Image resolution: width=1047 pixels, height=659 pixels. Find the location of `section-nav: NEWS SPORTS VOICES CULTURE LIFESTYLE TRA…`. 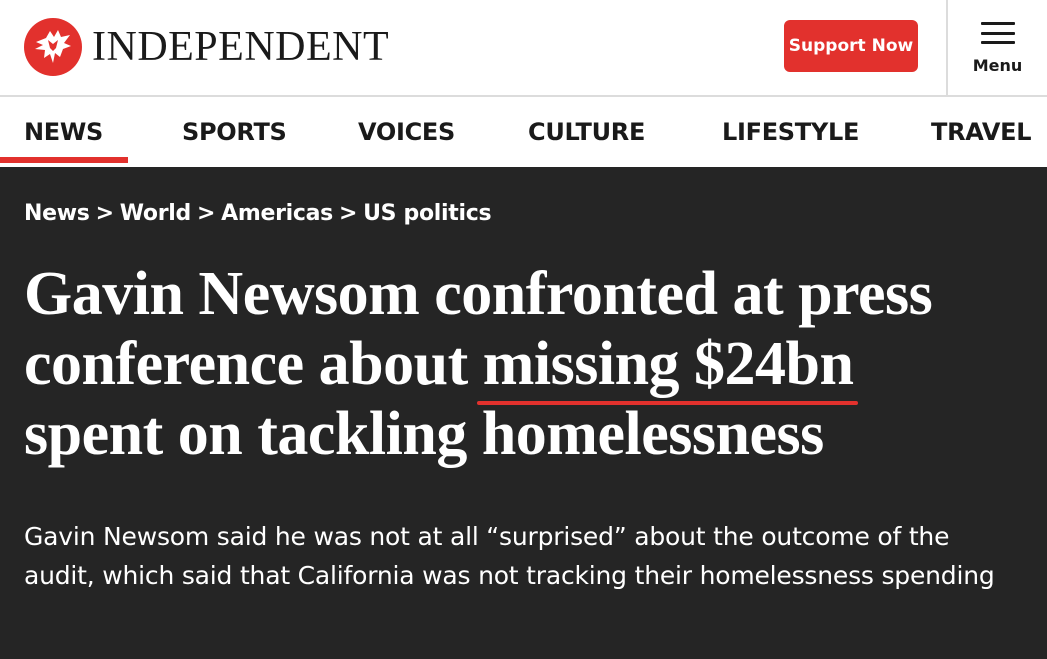

section-nav: NEWS SPORTS VOICES CULTURE LIFESTYLE TRA… is located at coordinates (523, 132).